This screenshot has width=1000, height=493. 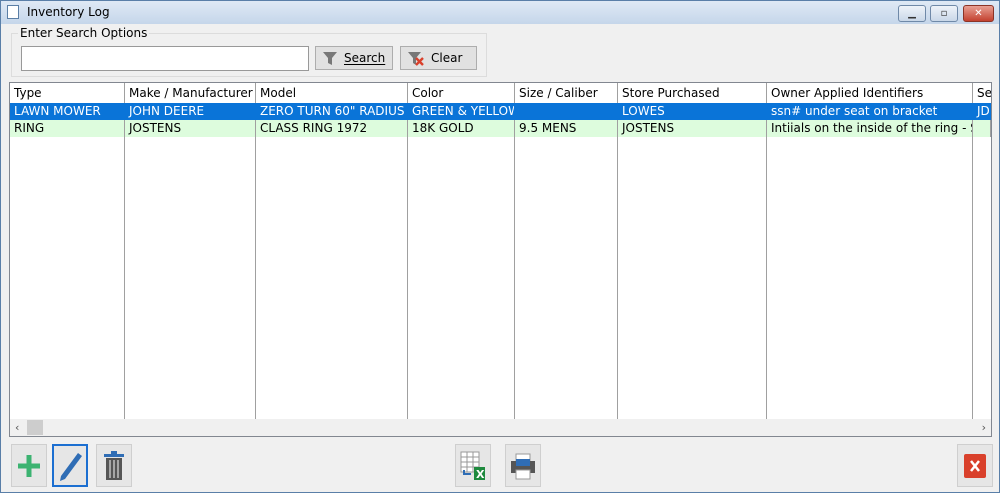 I want to click on column-header-model: Model, so click(x=332, y=93).